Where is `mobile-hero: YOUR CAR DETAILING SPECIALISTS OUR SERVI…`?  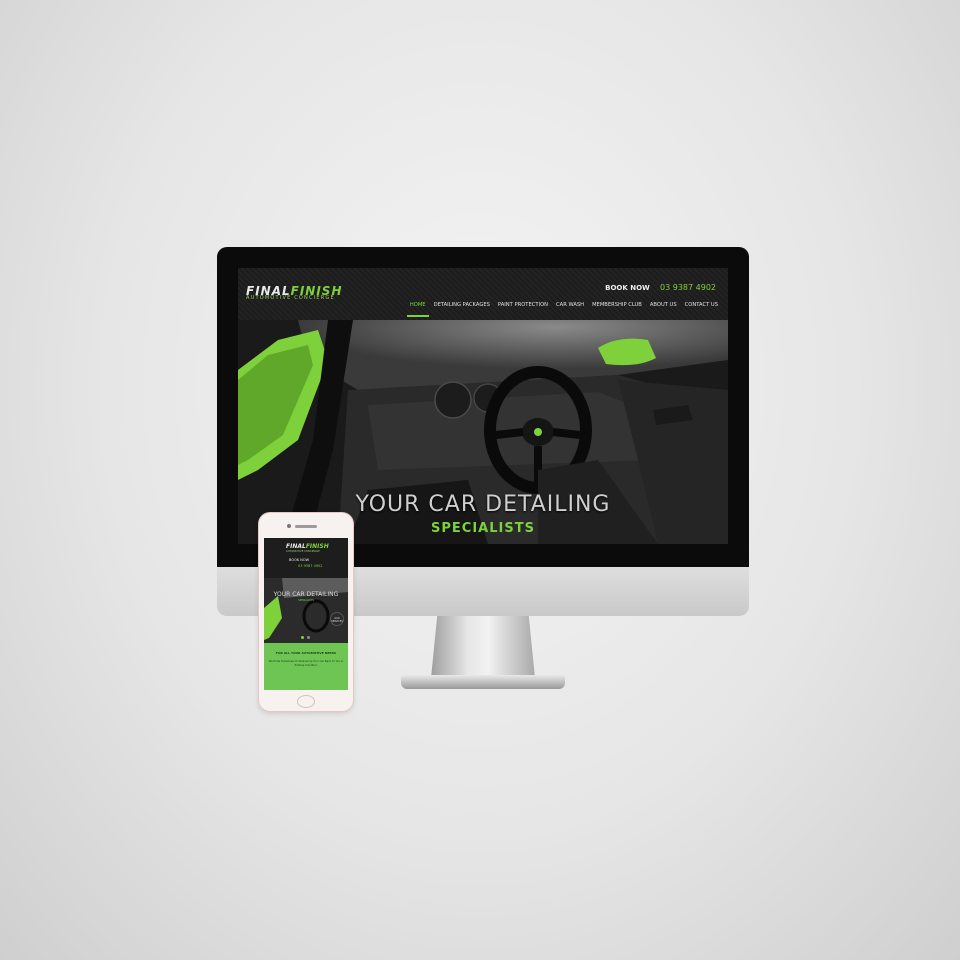 mobile-hero: YOUR CAR DETAILING SPECIALISTS OUR SERVI… is located at coordinates (306, 610).